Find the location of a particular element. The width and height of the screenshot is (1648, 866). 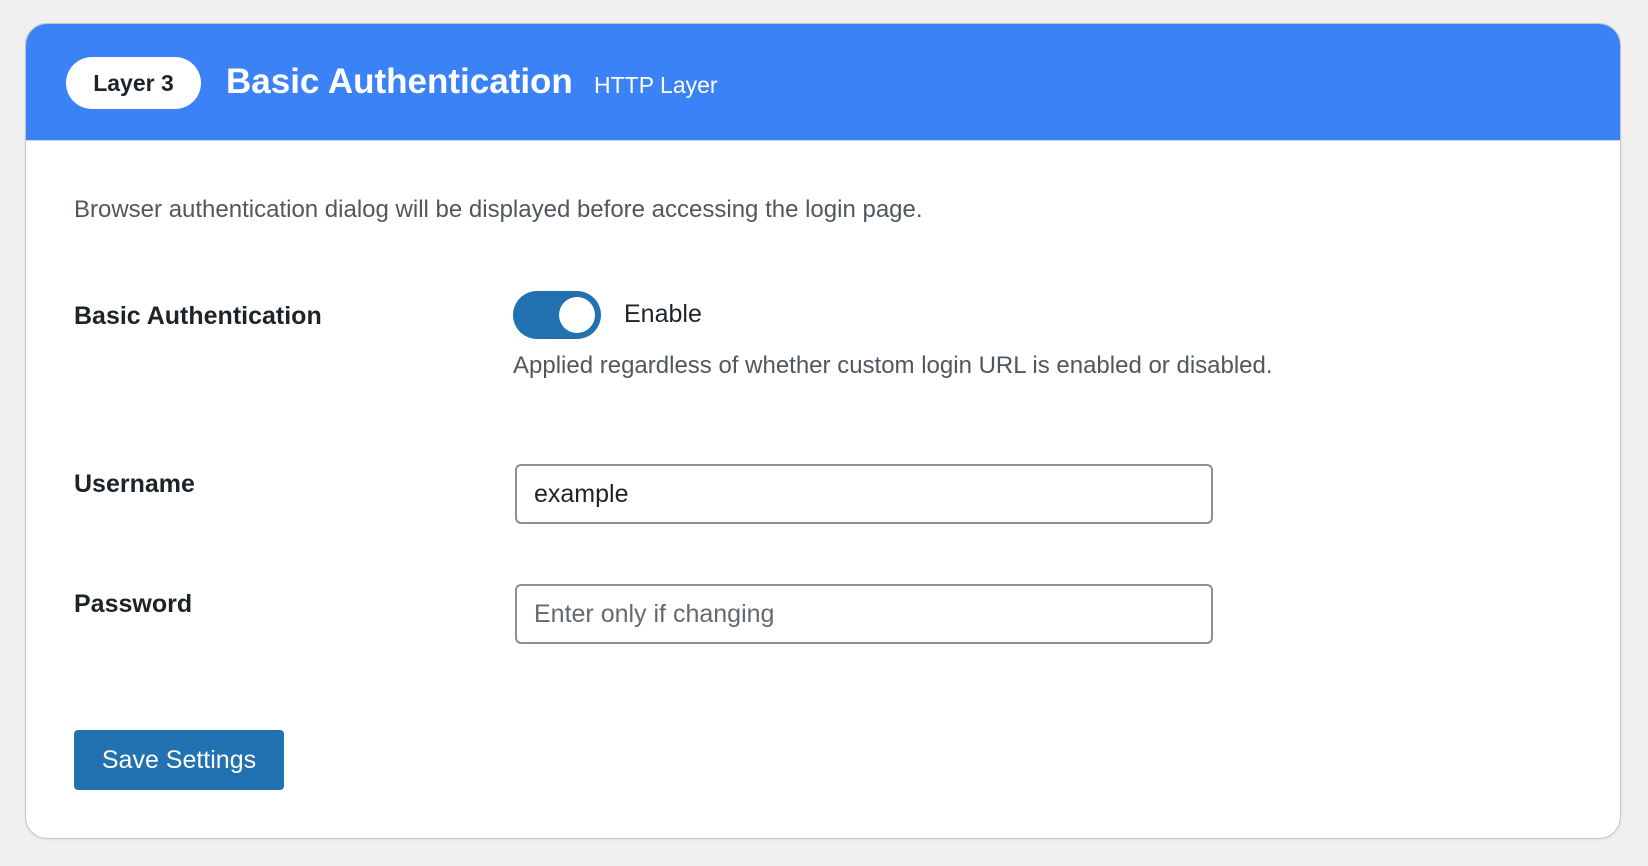

section-subtitle: HTTP Layer is located at coordinates (656, 85).